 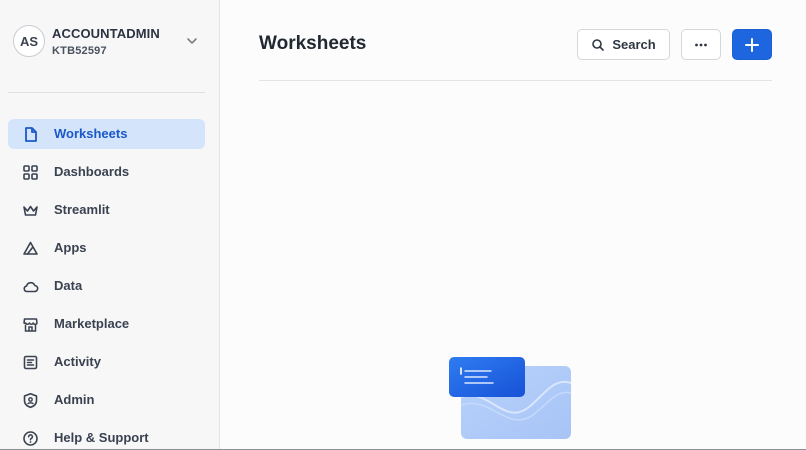 I want to click on sidebar-item-label: Apps, so click(x=70, y=247).